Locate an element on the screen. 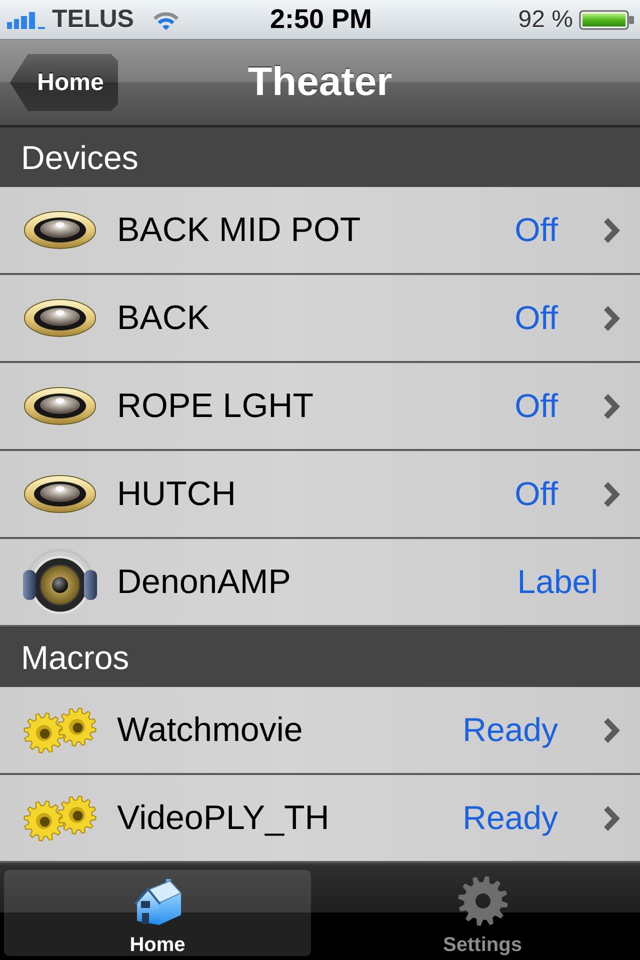 The image size is (640, 960). row-title: VideoPLY_TH is located at coordinates (223, 818).